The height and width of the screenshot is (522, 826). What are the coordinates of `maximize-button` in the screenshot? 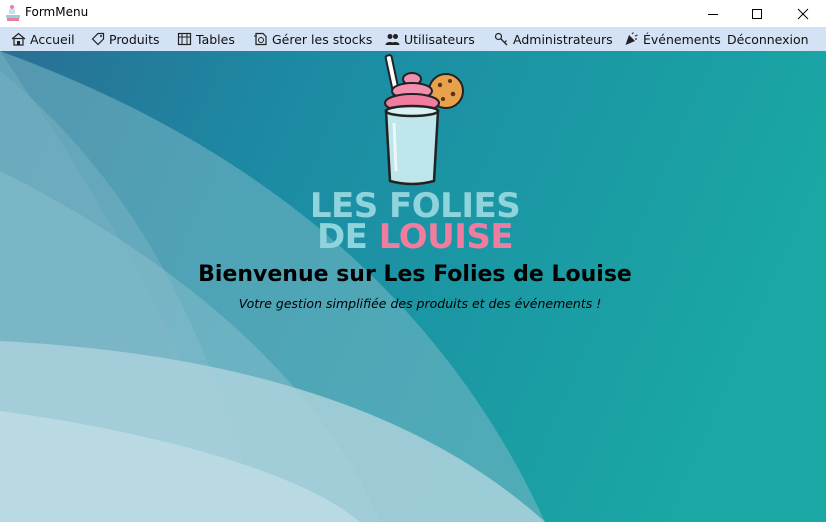 It's located at (757, 13).